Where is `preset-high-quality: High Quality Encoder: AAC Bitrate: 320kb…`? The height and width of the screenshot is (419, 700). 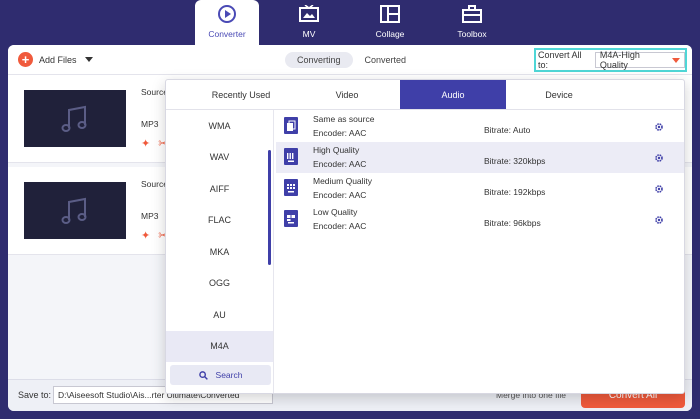 preset-high-quality: High Quality Encoder: AAC Bitrate: 320kb… is located at coordinates (480, 157).